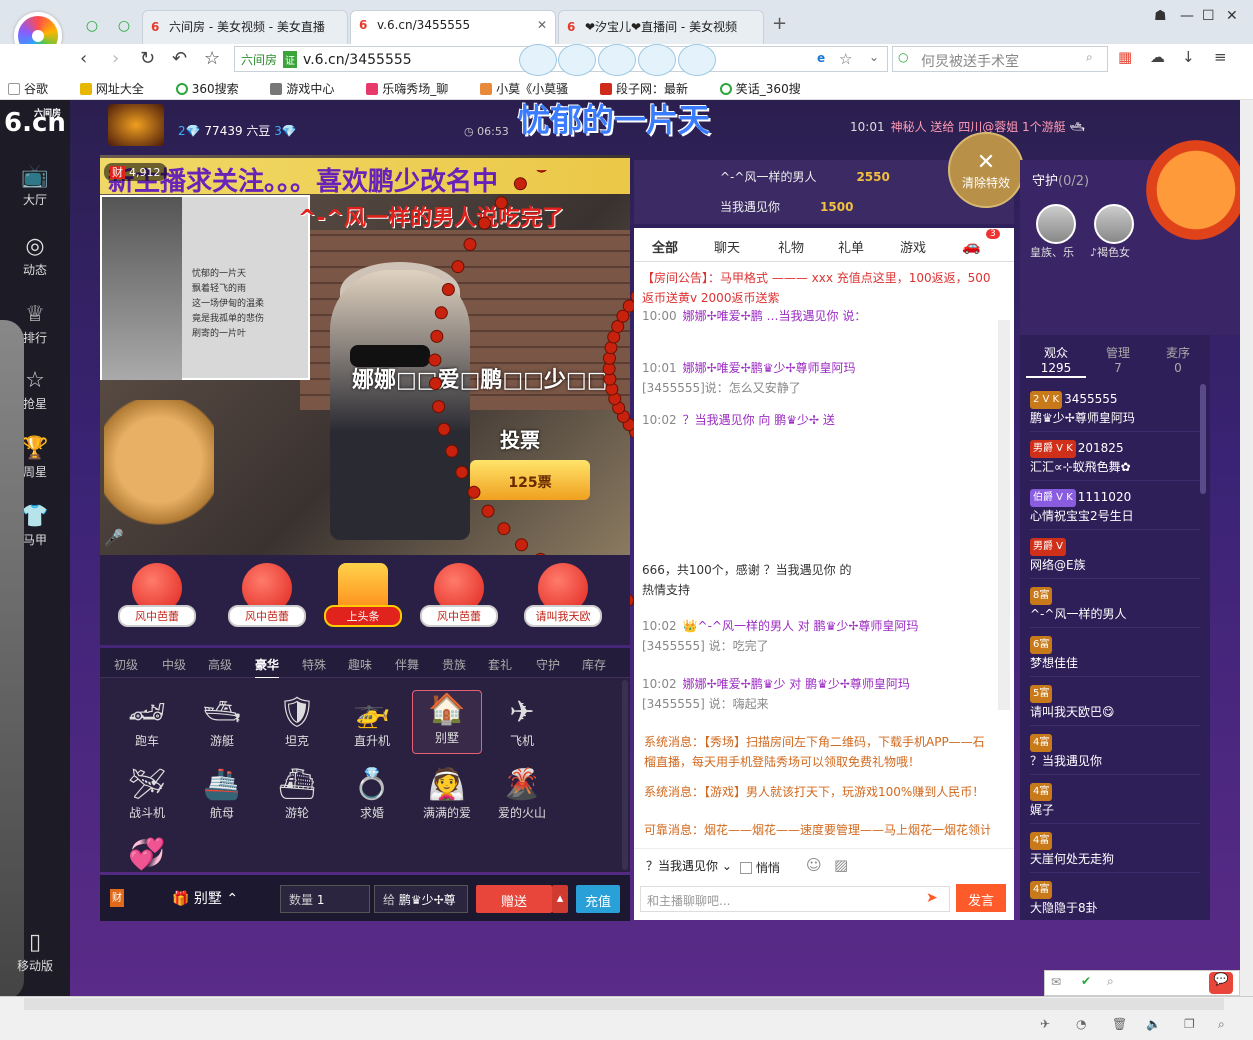 This screenshot has height=1040, width=1253. Describe the element at coordinates (372, 726) in the screenshot. I see `gift-helicopter: 🚁 直升机` at that location.